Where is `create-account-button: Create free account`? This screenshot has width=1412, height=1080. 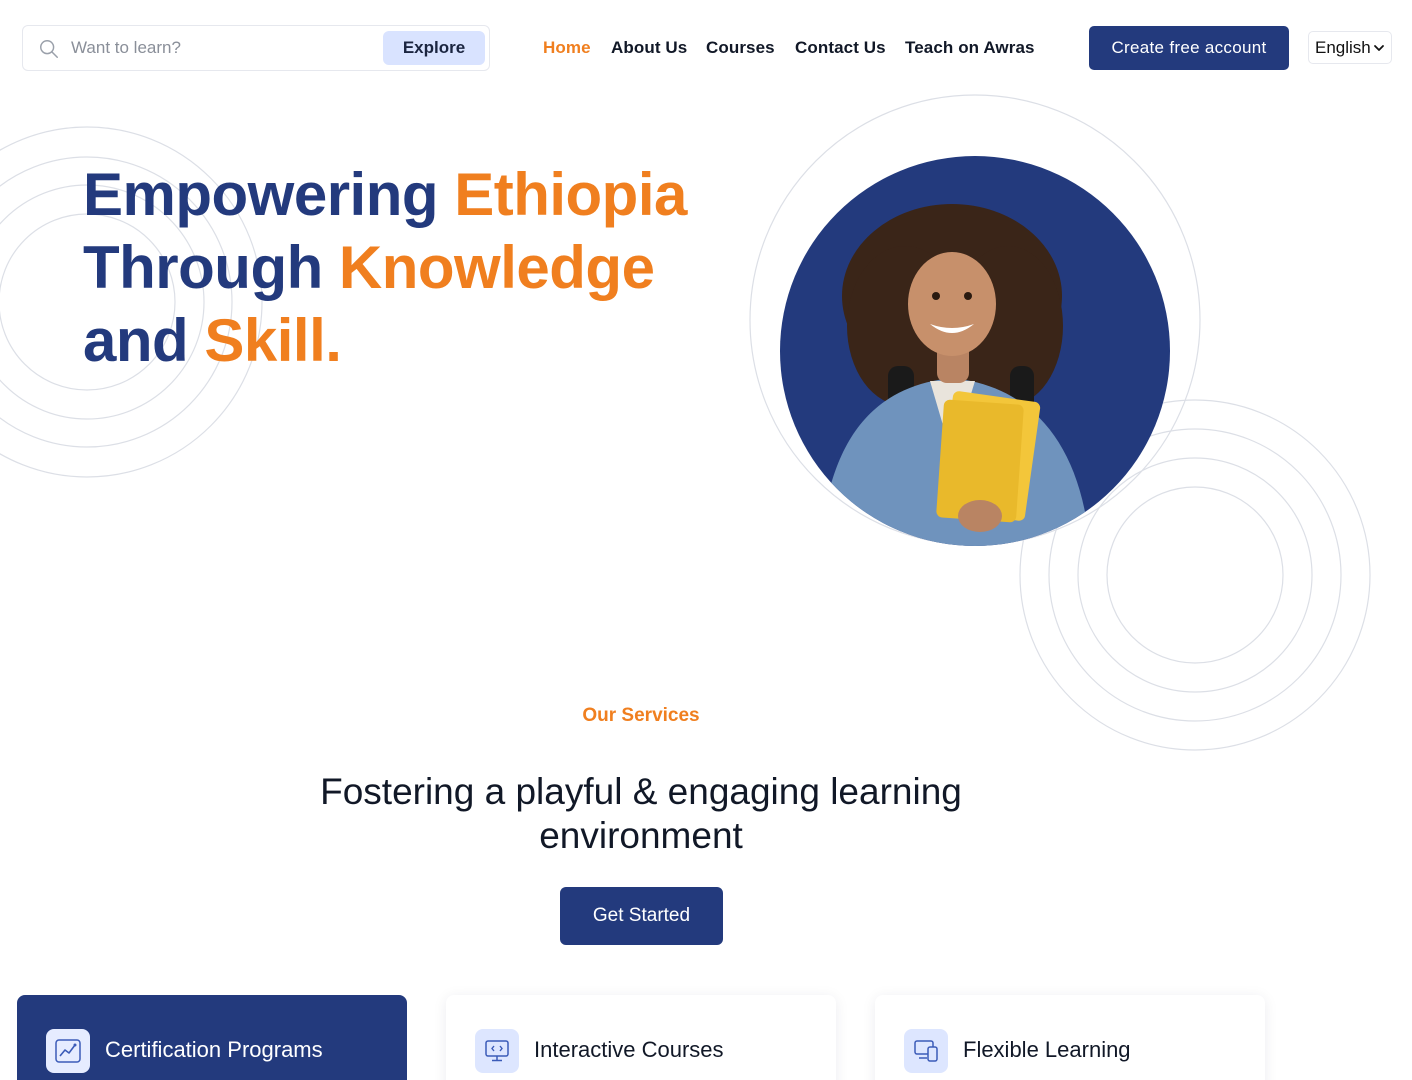 create-account-button: Create free account is located at coordinates (1189, 48).